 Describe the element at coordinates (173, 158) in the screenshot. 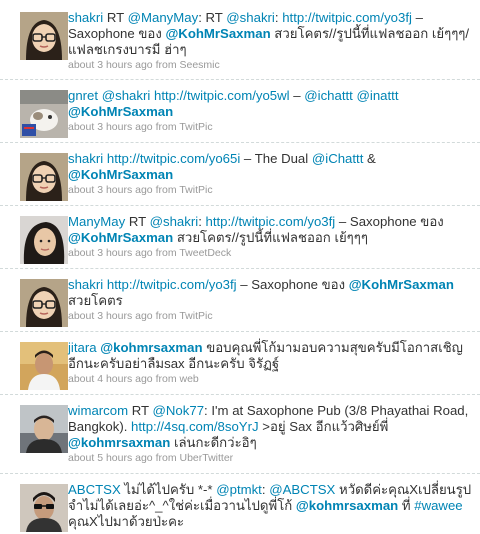

I see `tweet-url-link: http://twitpic.com/yo65i` at that location.